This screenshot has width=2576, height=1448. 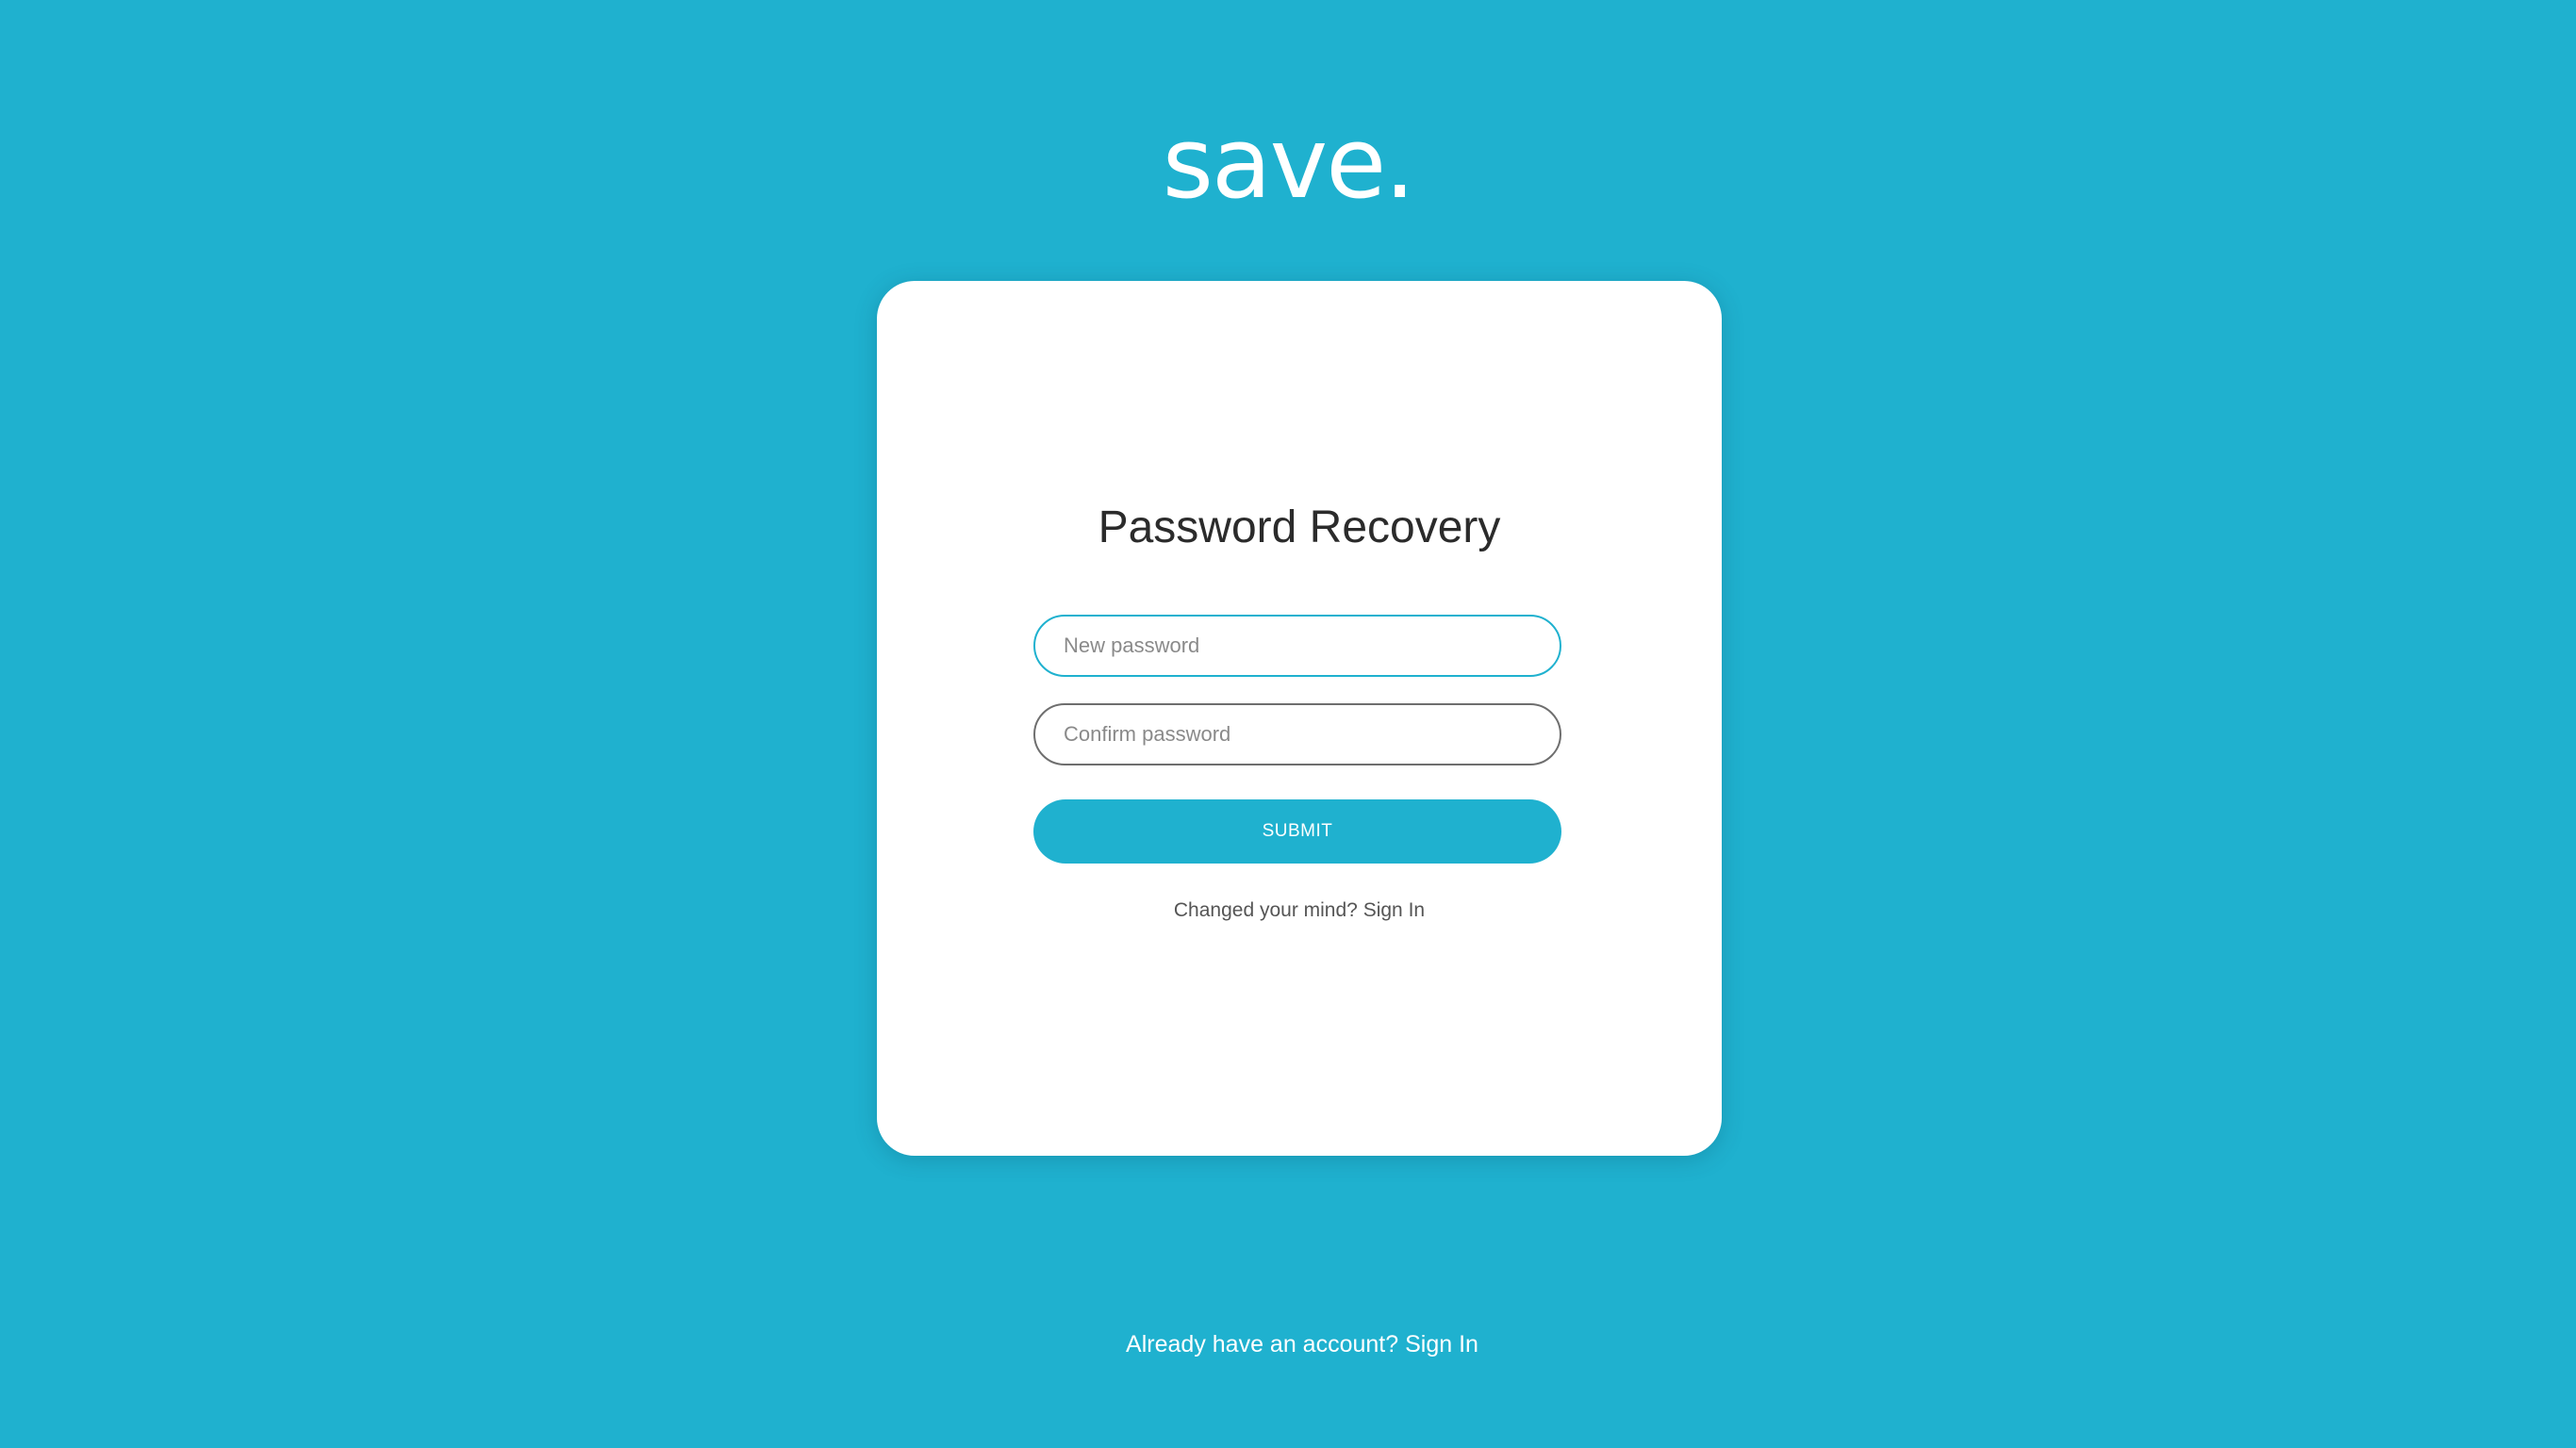 What do you see at coordinates (1394, 910) in the screenshot?
I see `card-sign-in-link: Sign In` at bounding box center [1394, 910].